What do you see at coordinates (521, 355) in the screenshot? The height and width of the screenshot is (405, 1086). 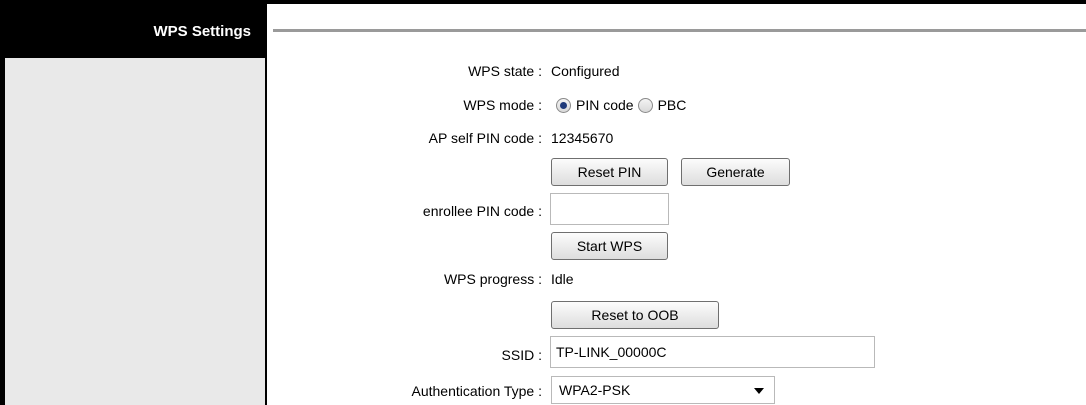 I see `ssid-label: SSID :` at bounding box center [521, 355].